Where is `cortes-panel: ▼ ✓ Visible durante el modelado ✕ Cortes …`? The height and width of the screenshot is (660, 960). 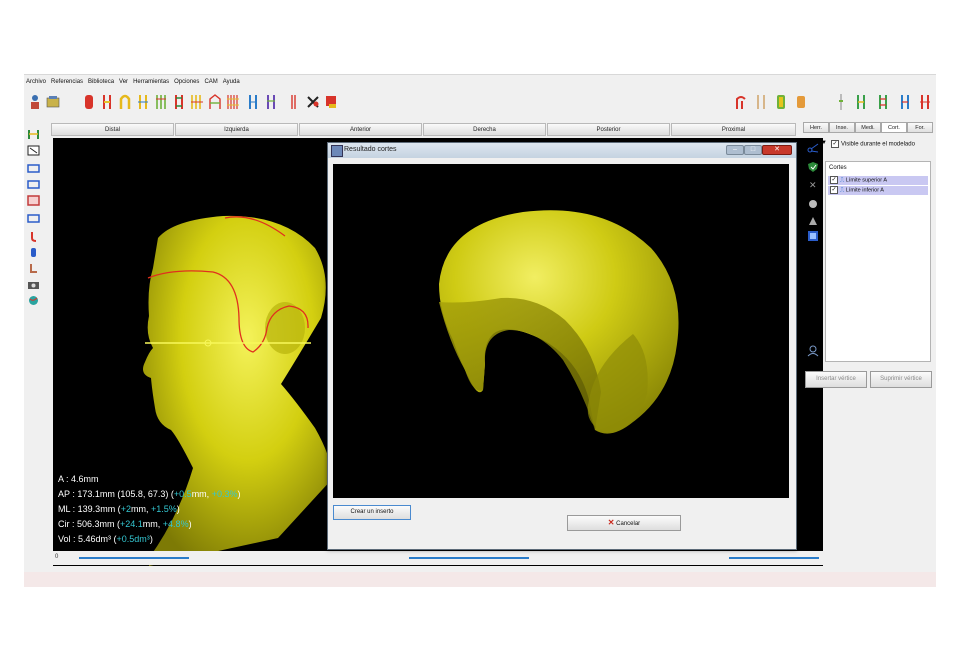
cortes-panel: ▼ ✓ Visible durante el modelado ✕ Cortes … is located at coordinates (869, 264).